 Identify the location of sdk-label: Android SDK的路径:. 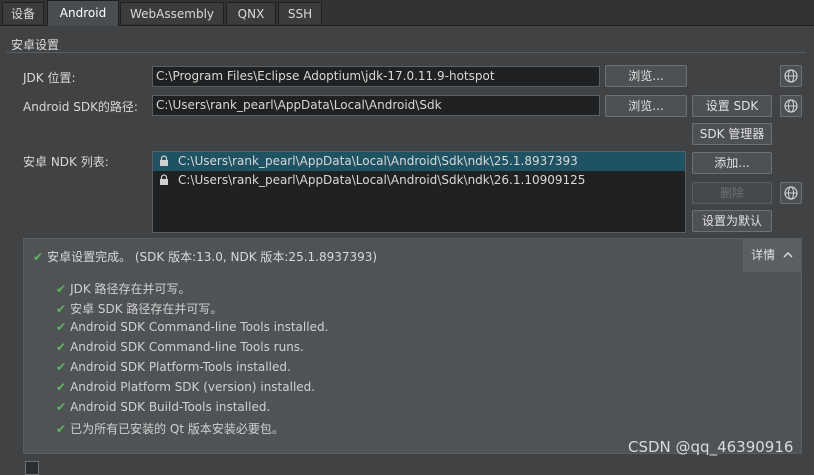
(80, 107).